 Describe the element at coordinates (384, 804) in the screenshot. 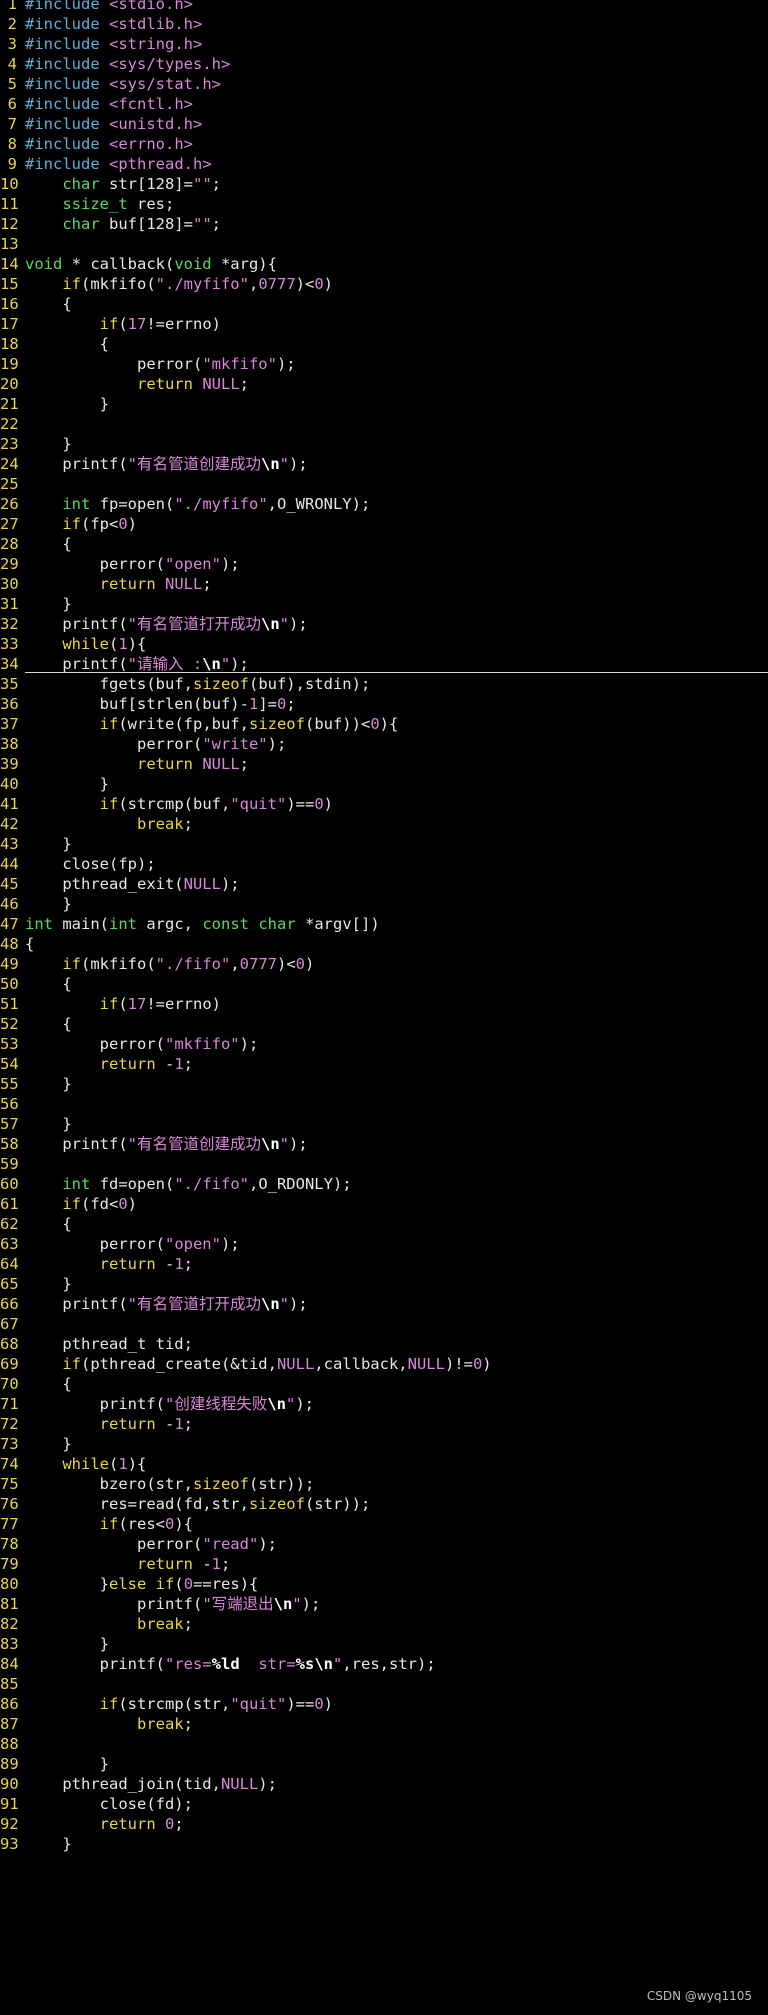

I see `code-line: 41 if(strcmp(buf,"quit")==0)` at that location.